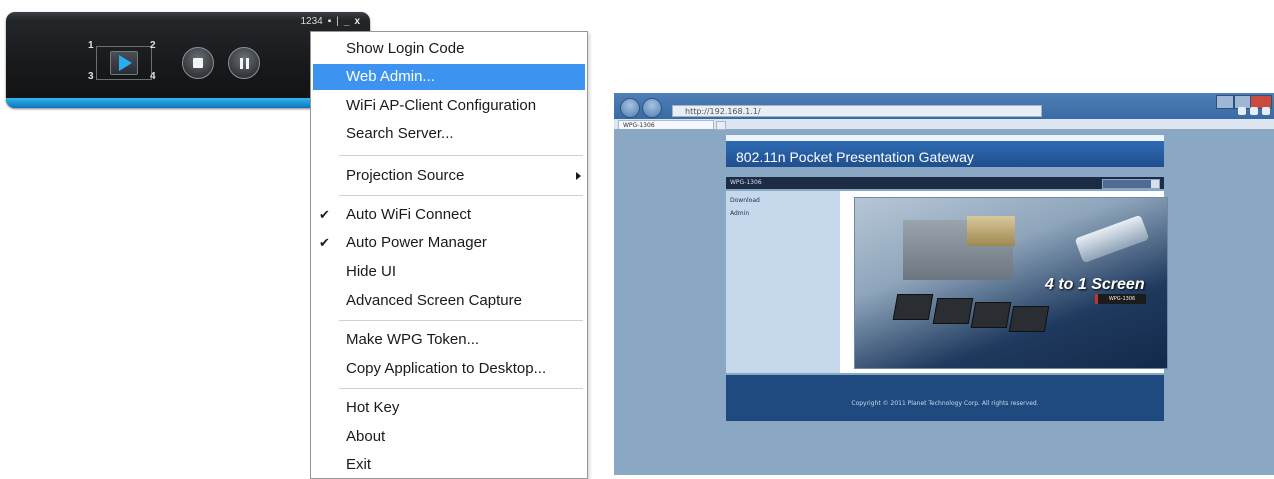 The width and height of the screenshot is (1274, 479). I want to click on usb-dongle-graphic, so click(1112, 239).